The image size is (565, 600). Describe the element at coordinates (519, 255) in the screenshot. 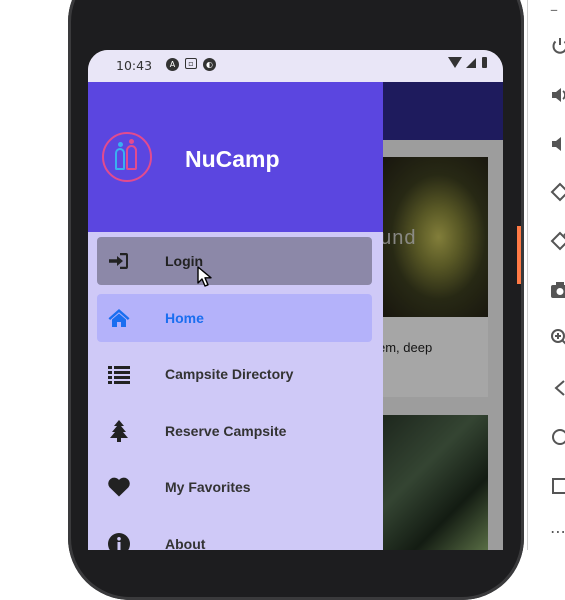

I see `device-side-button` at that location.